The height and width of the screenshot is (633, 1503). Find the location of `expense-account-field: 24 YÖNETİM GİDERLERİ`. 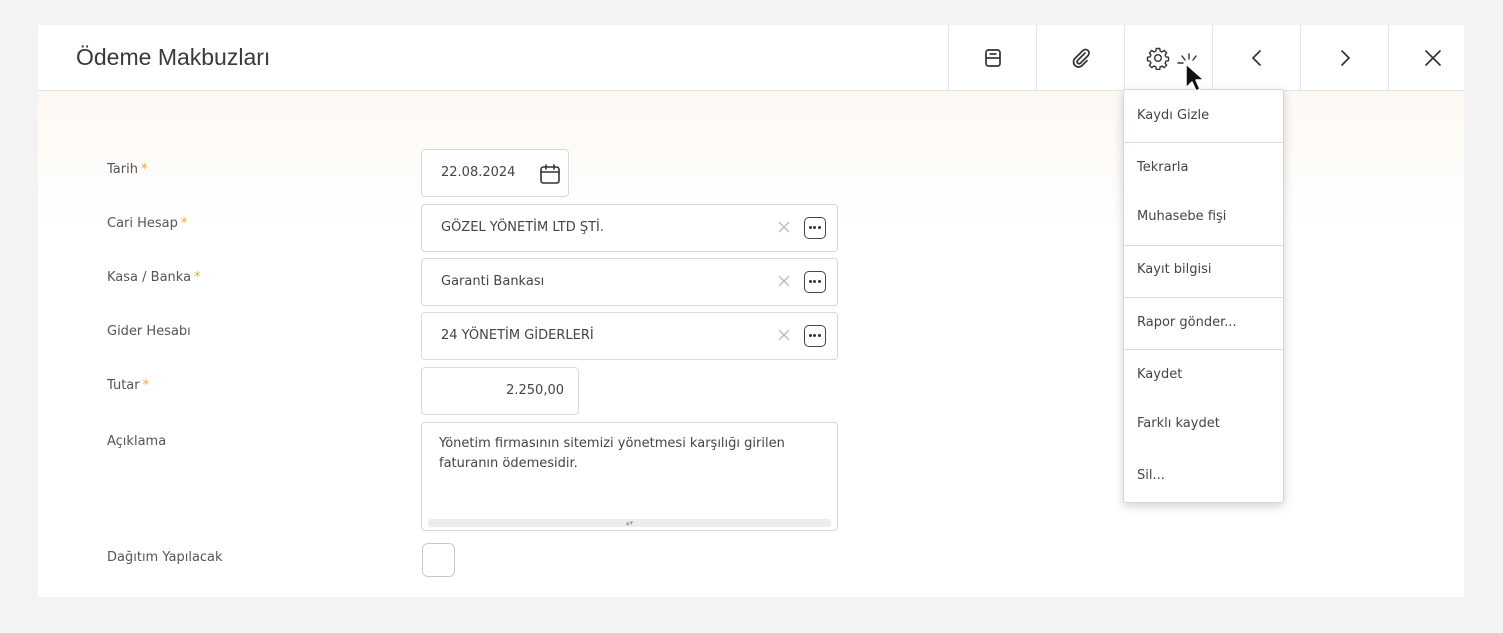

expense-account-field: 24 YÖNETİM GİDERLERİ is located at coordinates (629, 336).